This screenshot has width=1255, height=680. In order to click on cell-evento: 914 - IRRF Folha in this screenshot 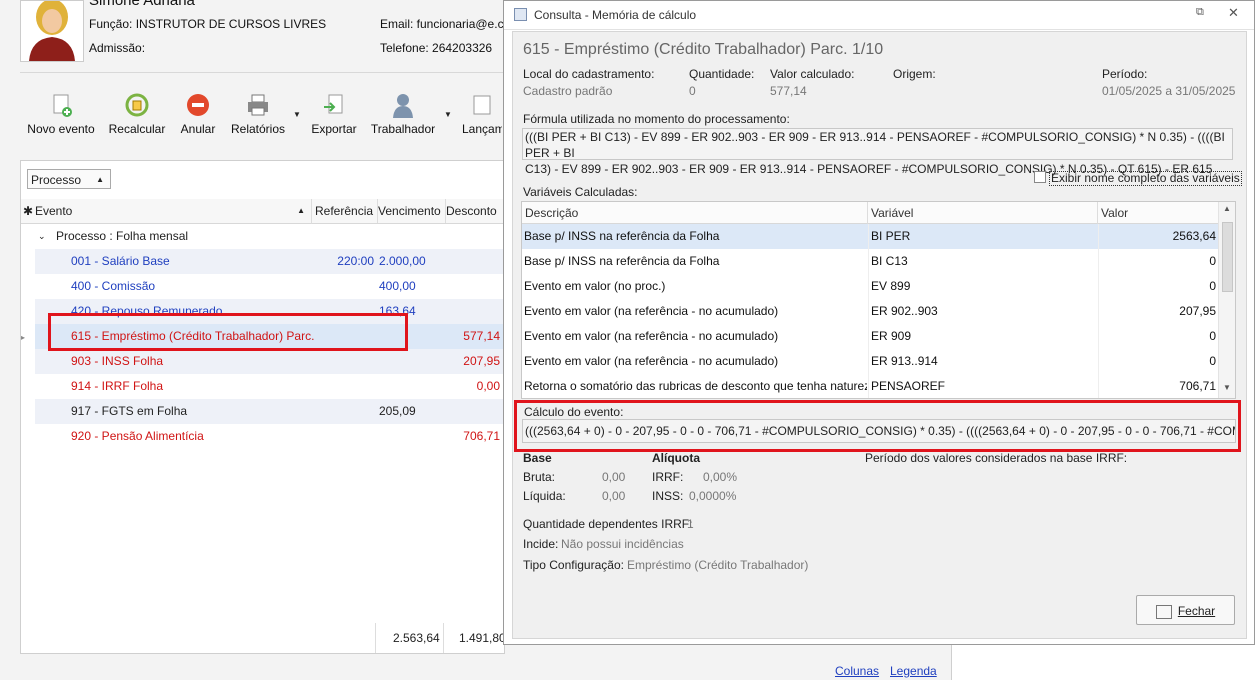, I will do `click(117, 386)`.